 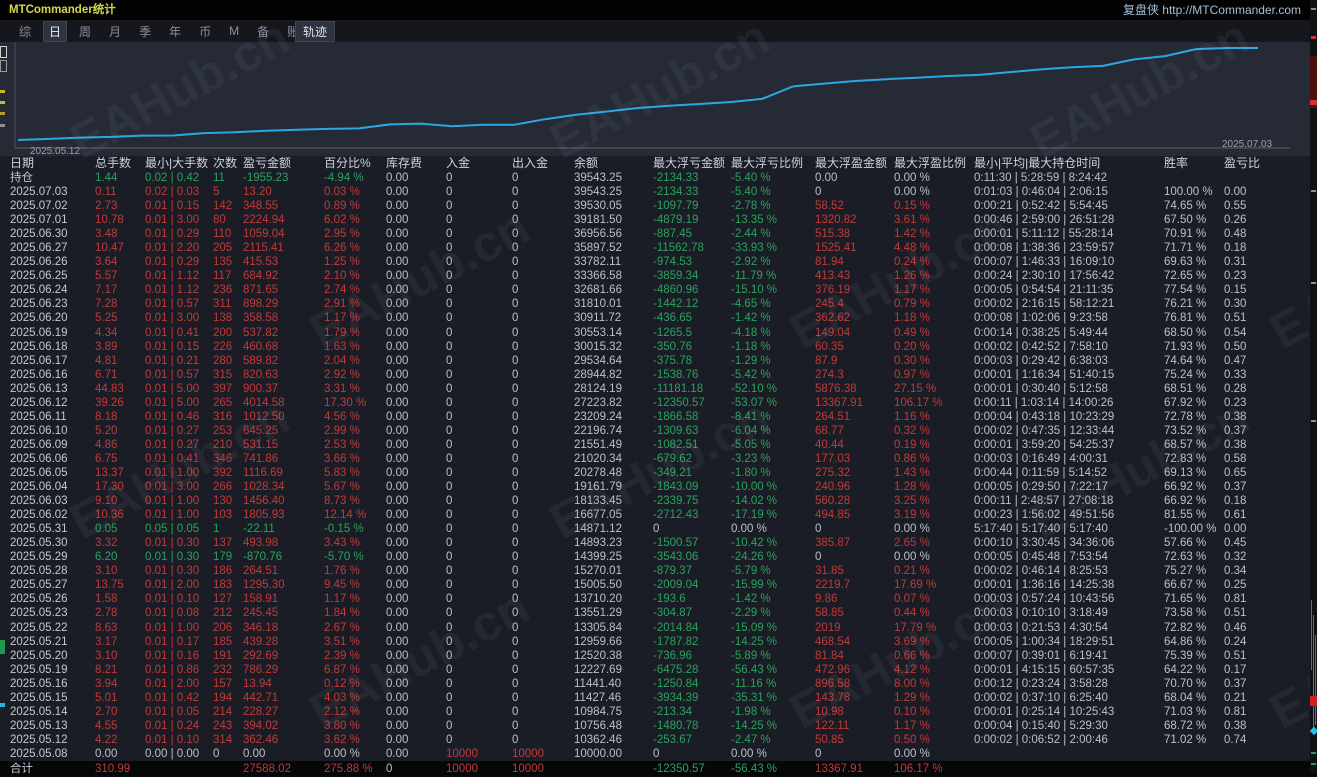 What do you see at coordinates (145, 31) in the screenshot?
I see `menu-item-季: 季` at bounding box center [145, 31].